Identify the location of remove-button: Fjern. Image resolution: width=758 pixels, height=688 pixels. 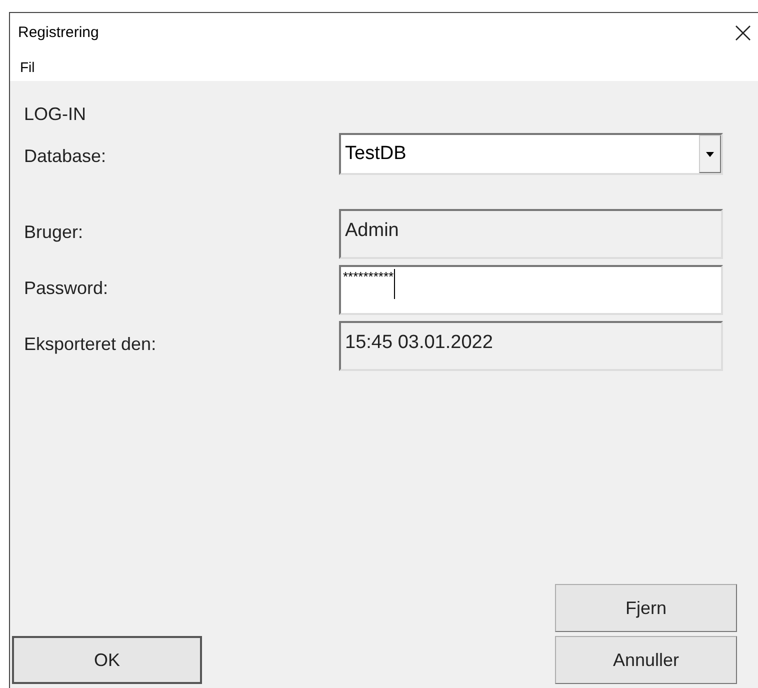
(646, 608).